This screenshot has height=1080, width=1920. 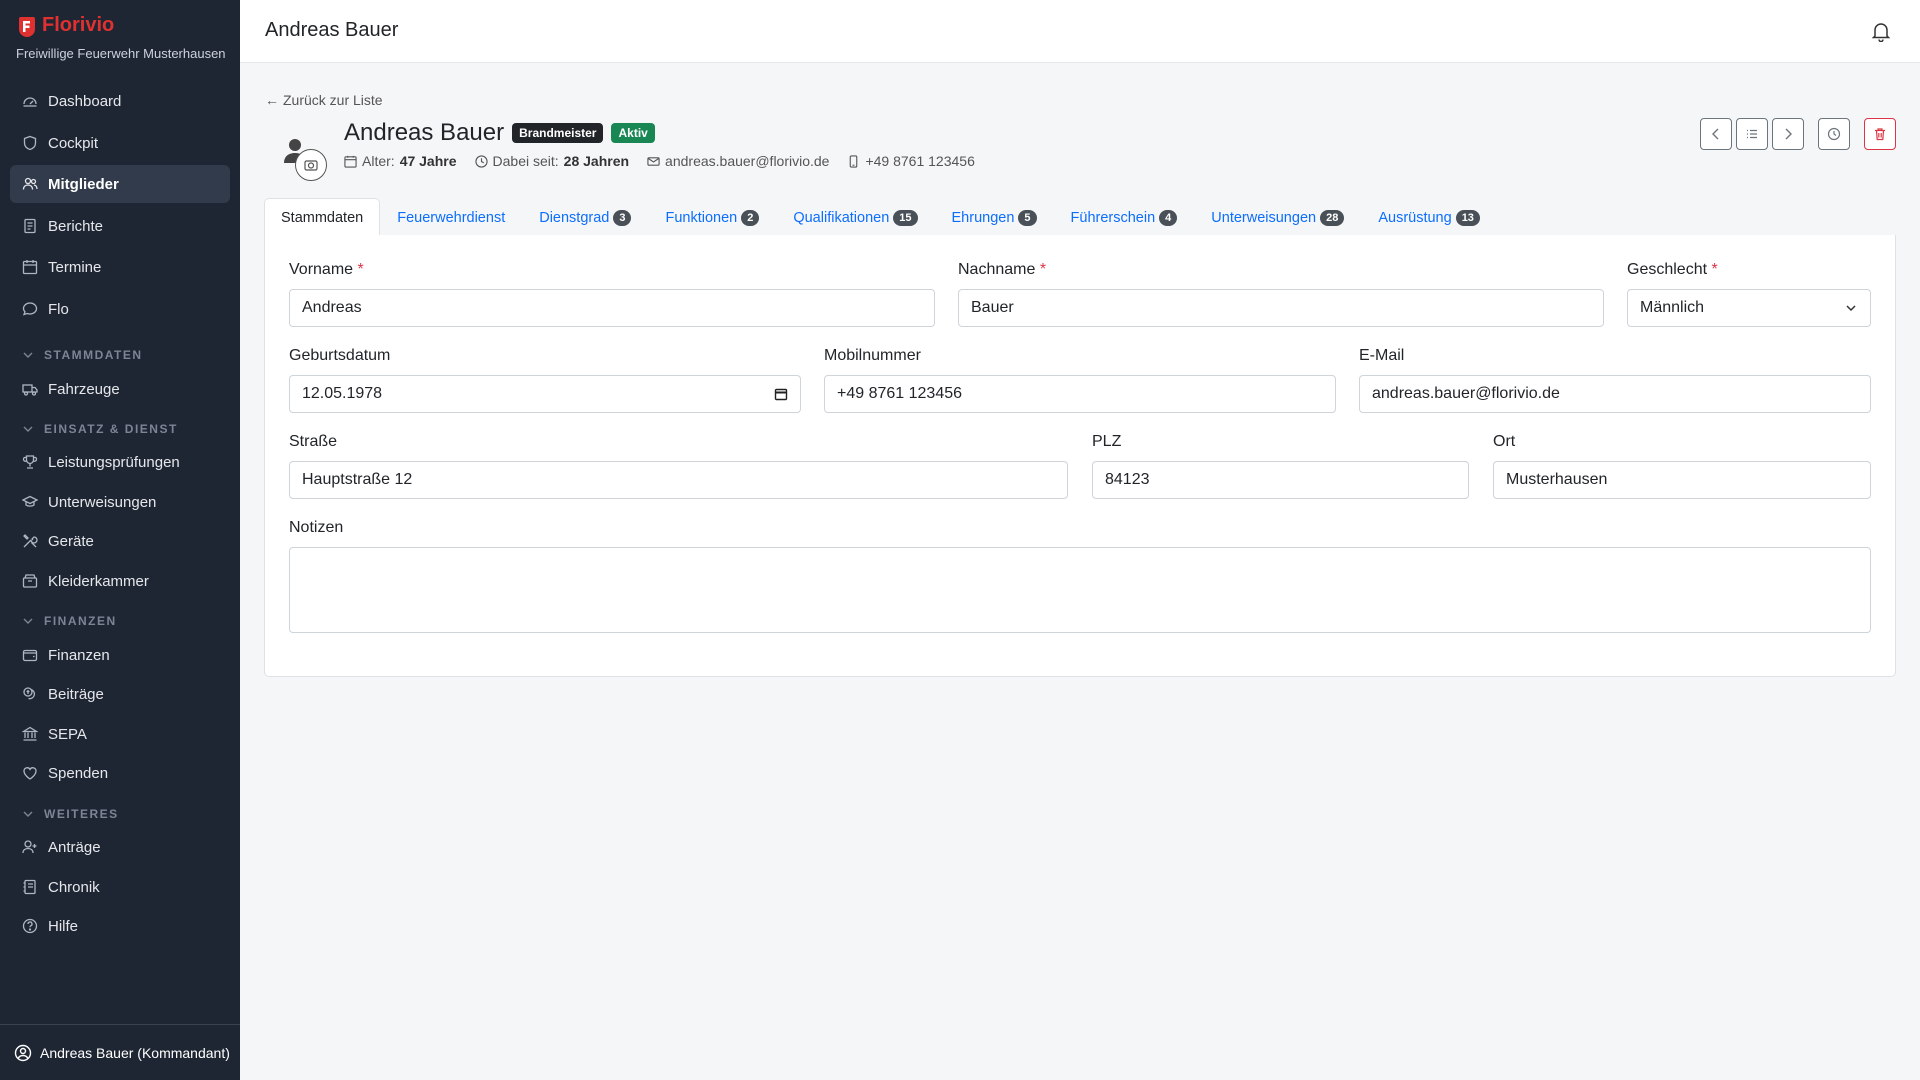 I want to click on vorname-group: Vorname * Andreas, so click(x=612, y=294).